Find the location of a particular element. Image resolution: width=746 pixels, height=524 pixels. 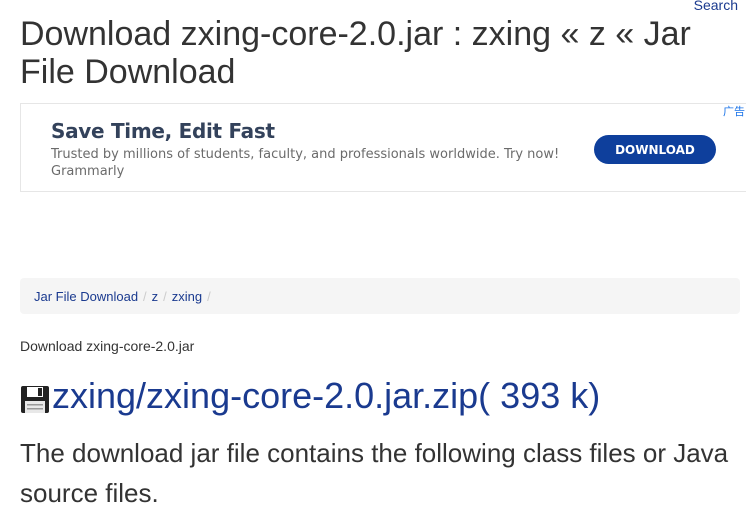

search-link: Search is located at coordinates (716, 6).